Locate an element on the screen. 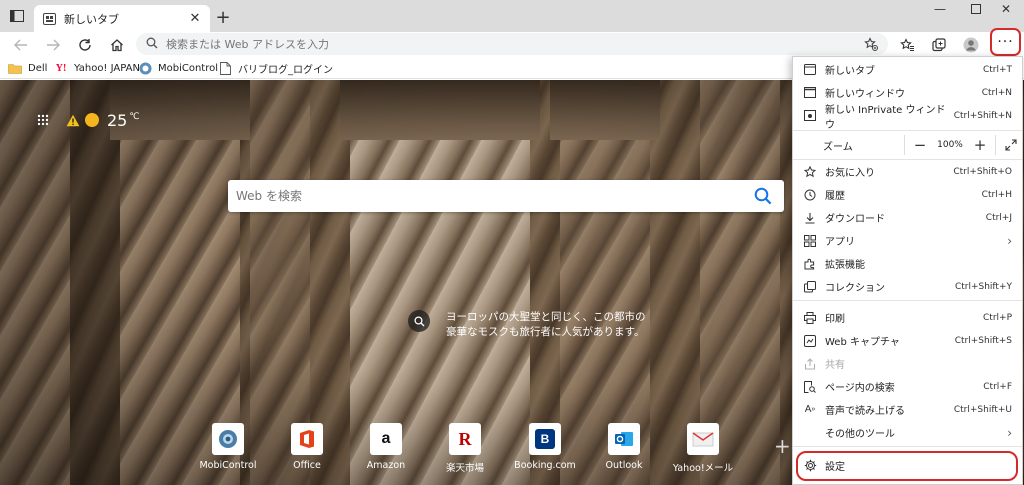 The width and height of the screenshot is (1024, 485). fullscreen-icon is located at coordinates (1011, 145).